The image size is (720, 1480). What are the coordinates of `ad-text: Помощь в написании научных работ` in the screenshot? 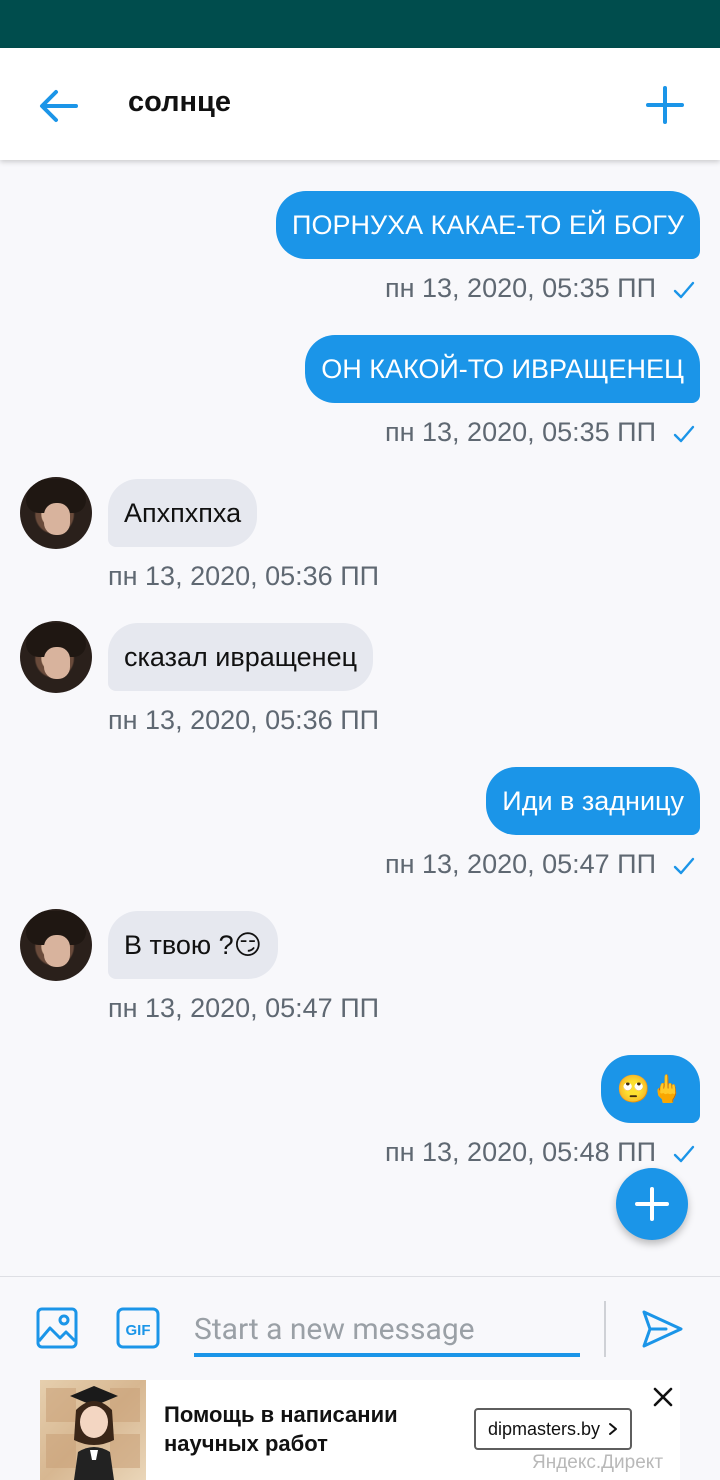 It's located at (281, 1429).